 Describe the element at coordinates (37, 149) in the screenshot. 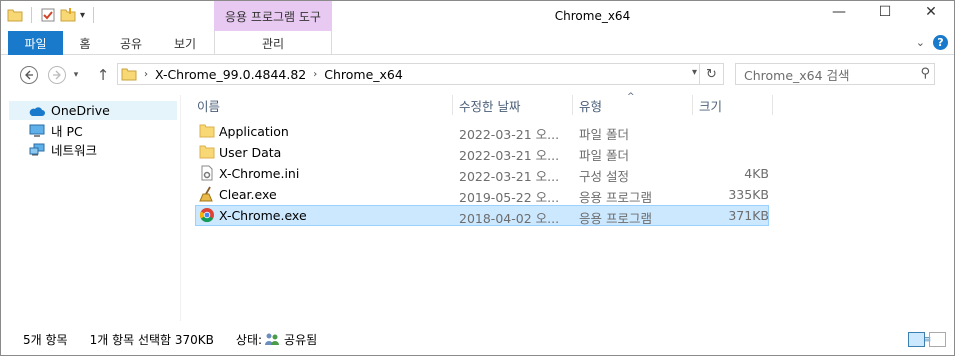

I see `network-icon` at that location.